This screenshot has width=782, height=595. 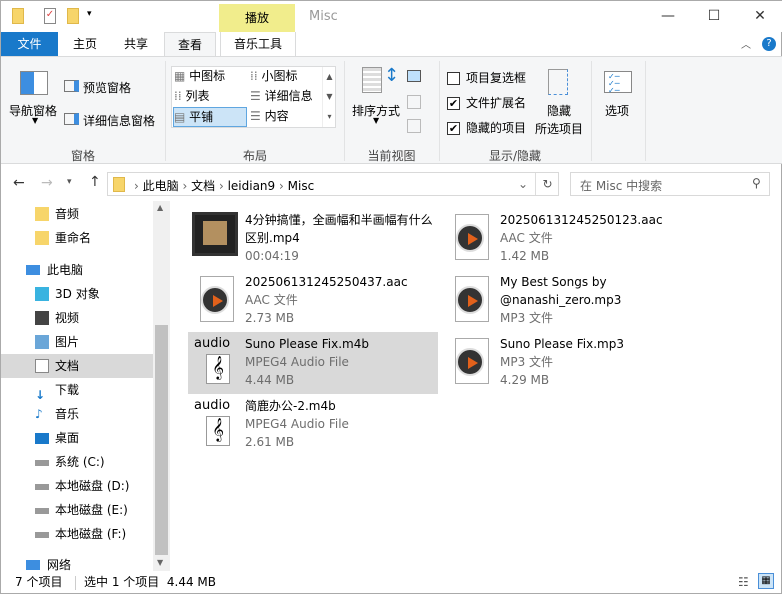 I want to click on scroll-down-icon: ▼, so click(x=160, y=562).